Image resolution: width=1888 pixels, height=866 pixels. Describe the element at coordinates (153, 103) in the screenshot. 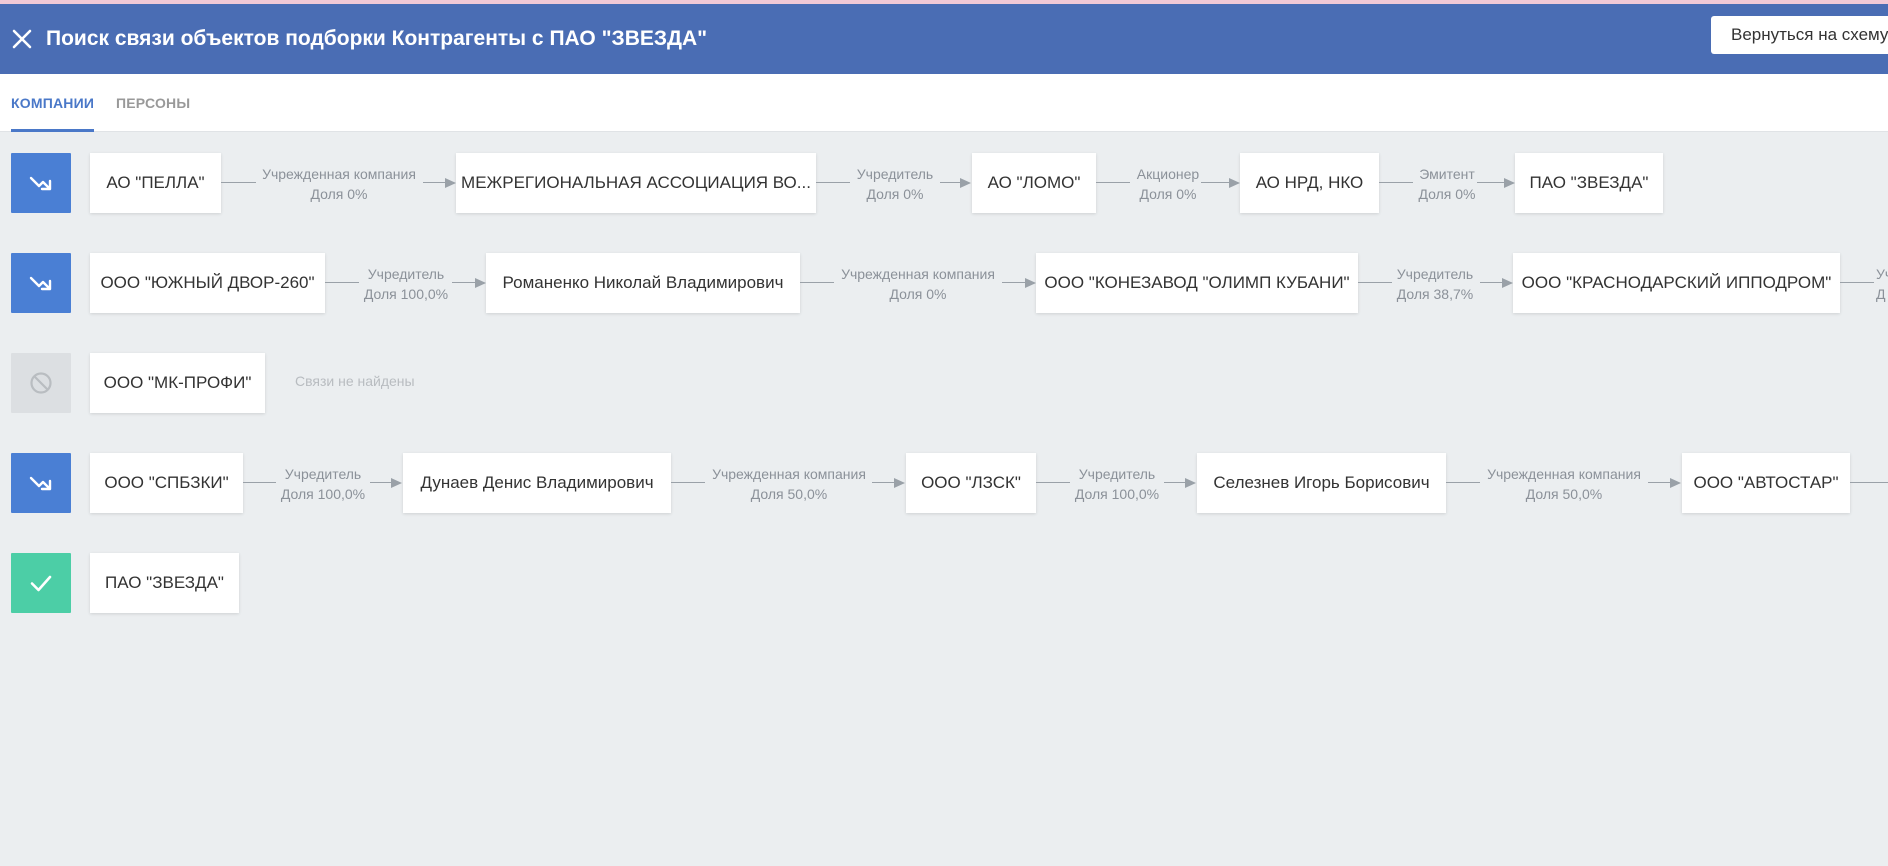

I see `tab-persons: ПЕРСОНЫ` at that location.